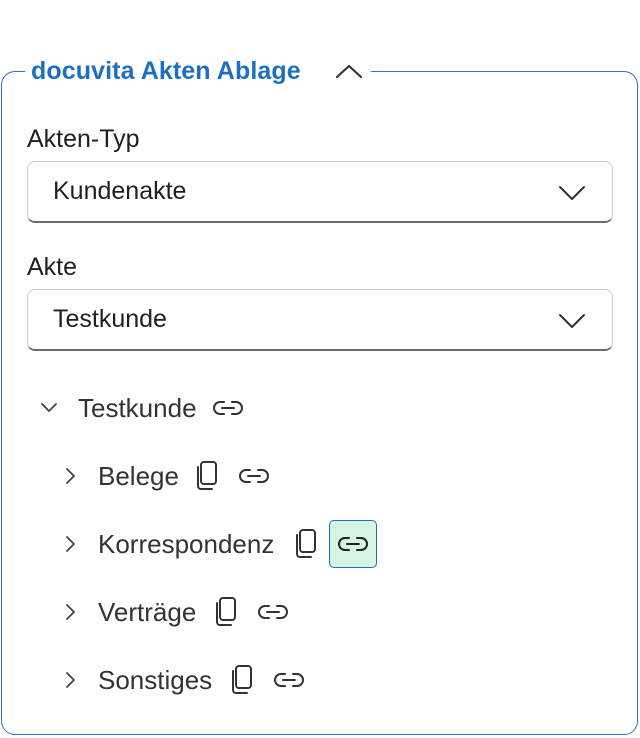  What do you see at coordinates (320, 320) in the screenshot?
I see `akte-dropdown: Testkunde` at bounding box center [320, 320].